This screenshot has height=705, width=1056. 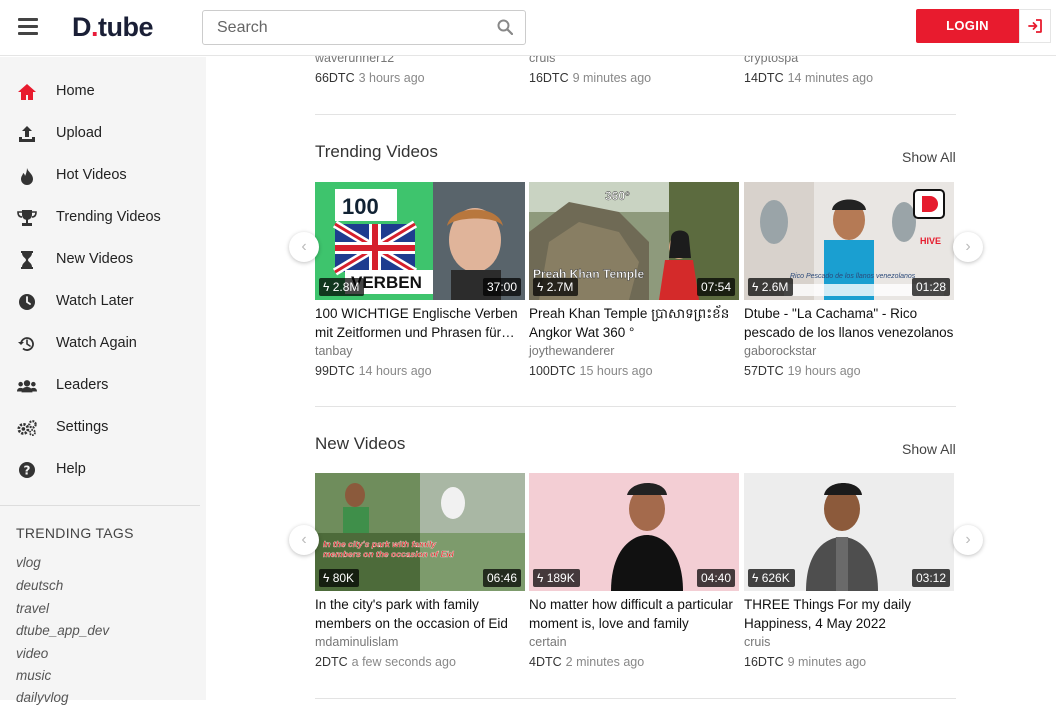 I want to click on upload-icon, so click(x=27, y=134).